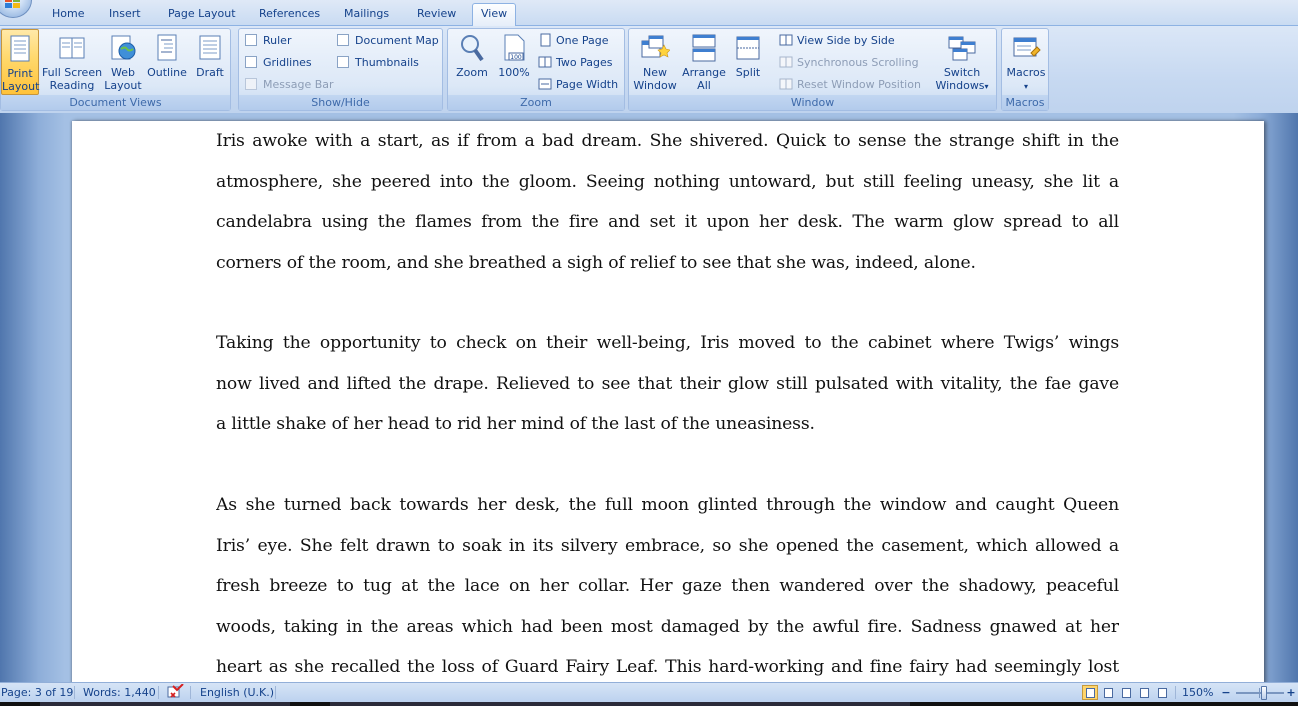  Describe the element at coordinates (278, 63) in the screenshot. I see `gridlines-checkbox: Gridlines` at that location.